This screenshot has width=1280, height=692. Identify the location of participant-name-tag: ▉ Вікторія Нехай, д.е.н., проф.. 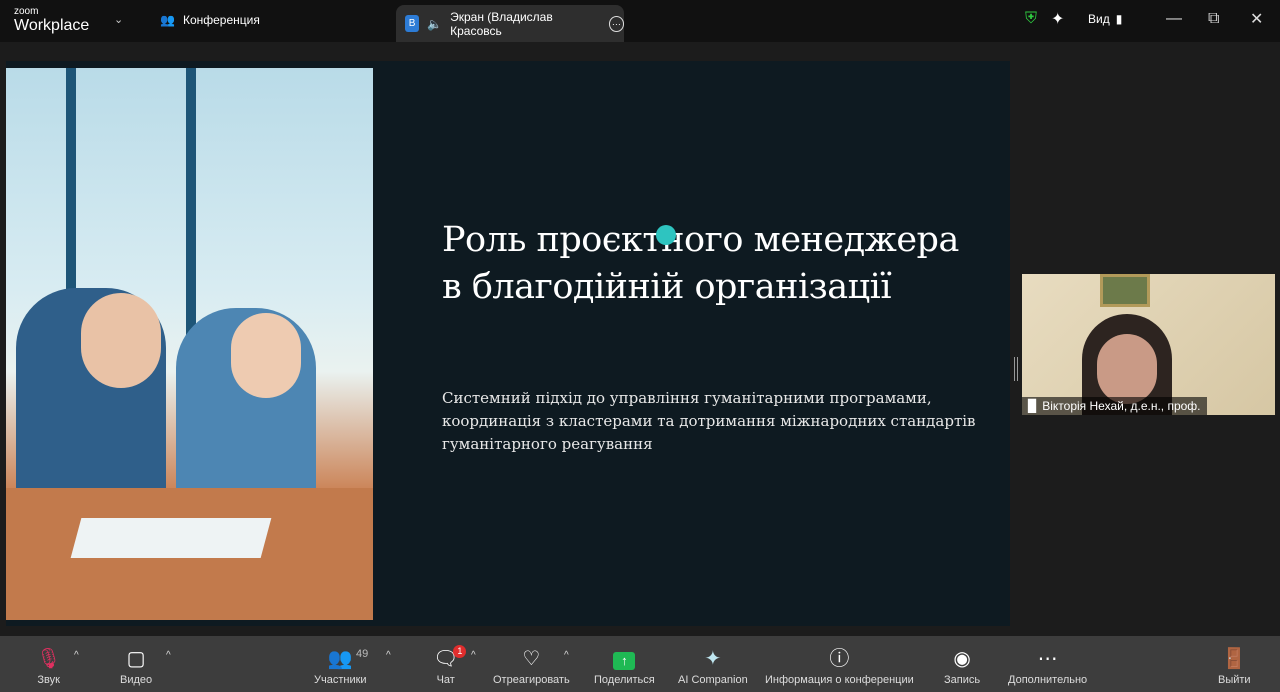
(1114, 406).